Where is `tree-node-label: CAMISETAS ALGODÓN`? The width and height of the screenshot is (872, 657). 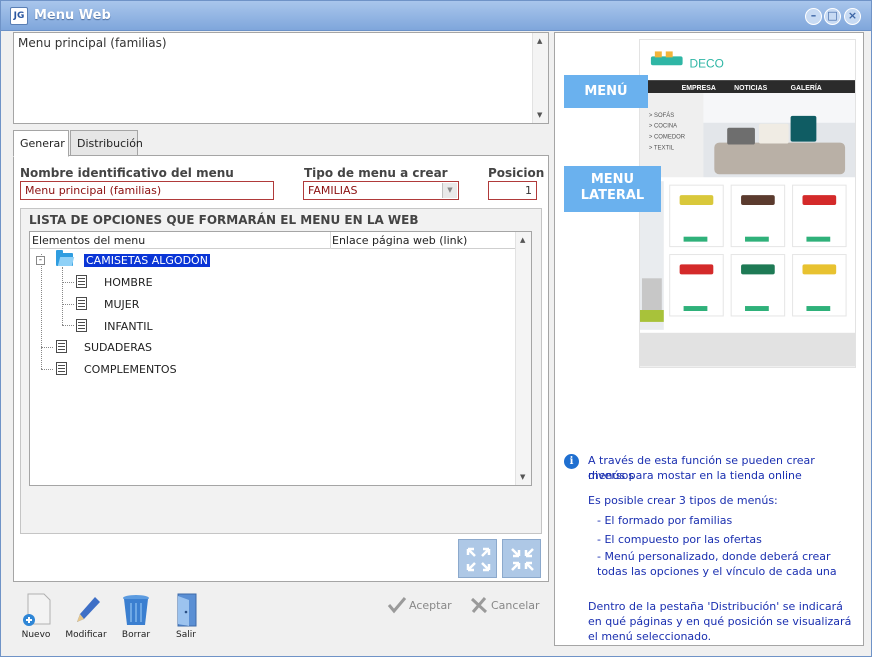
tree-node-label: CAMISETAS ALGODÓN is located at coordinates (147, 260).